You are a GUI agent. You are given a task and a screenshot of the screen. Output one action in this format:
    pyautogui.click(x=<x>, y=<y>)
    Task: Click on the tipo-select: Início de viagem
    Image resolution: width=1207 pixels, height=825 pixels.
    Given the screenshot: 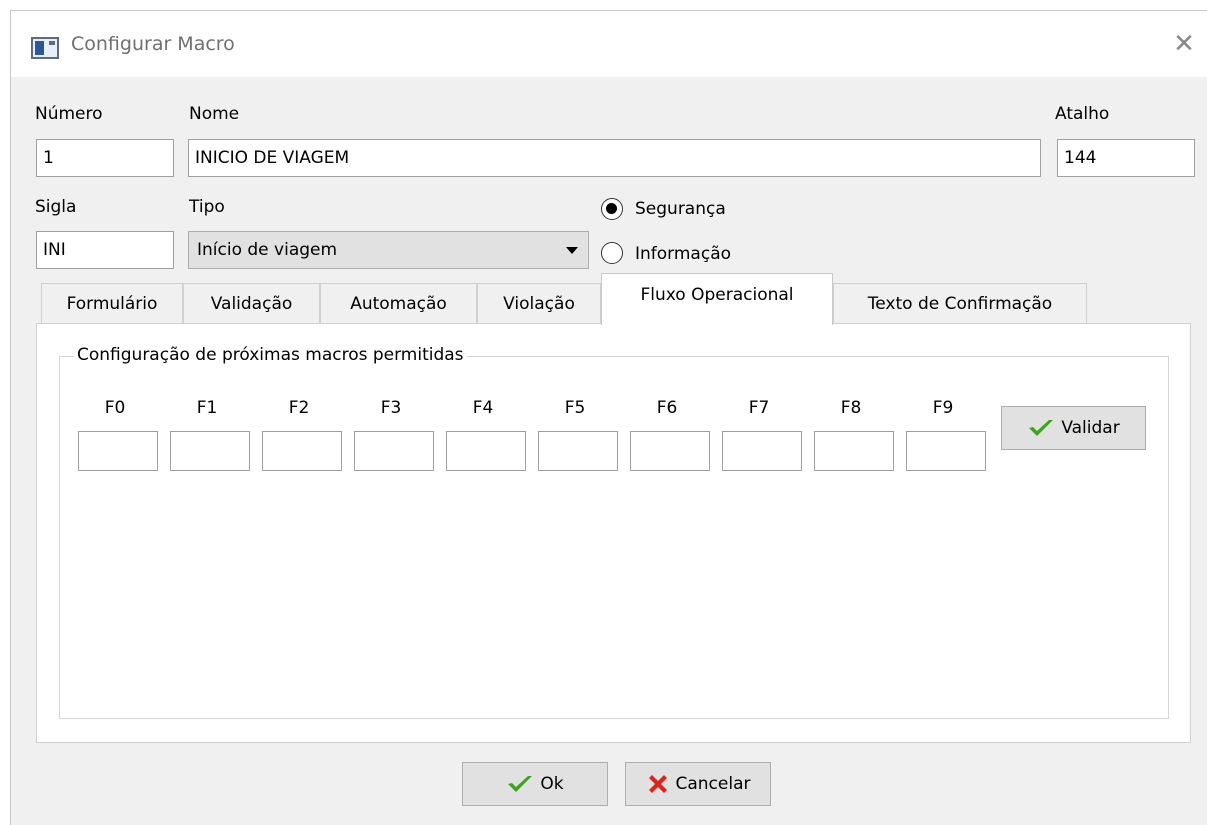 What is the action you would take?
    pyautogui.click(x=388, y=250)
    